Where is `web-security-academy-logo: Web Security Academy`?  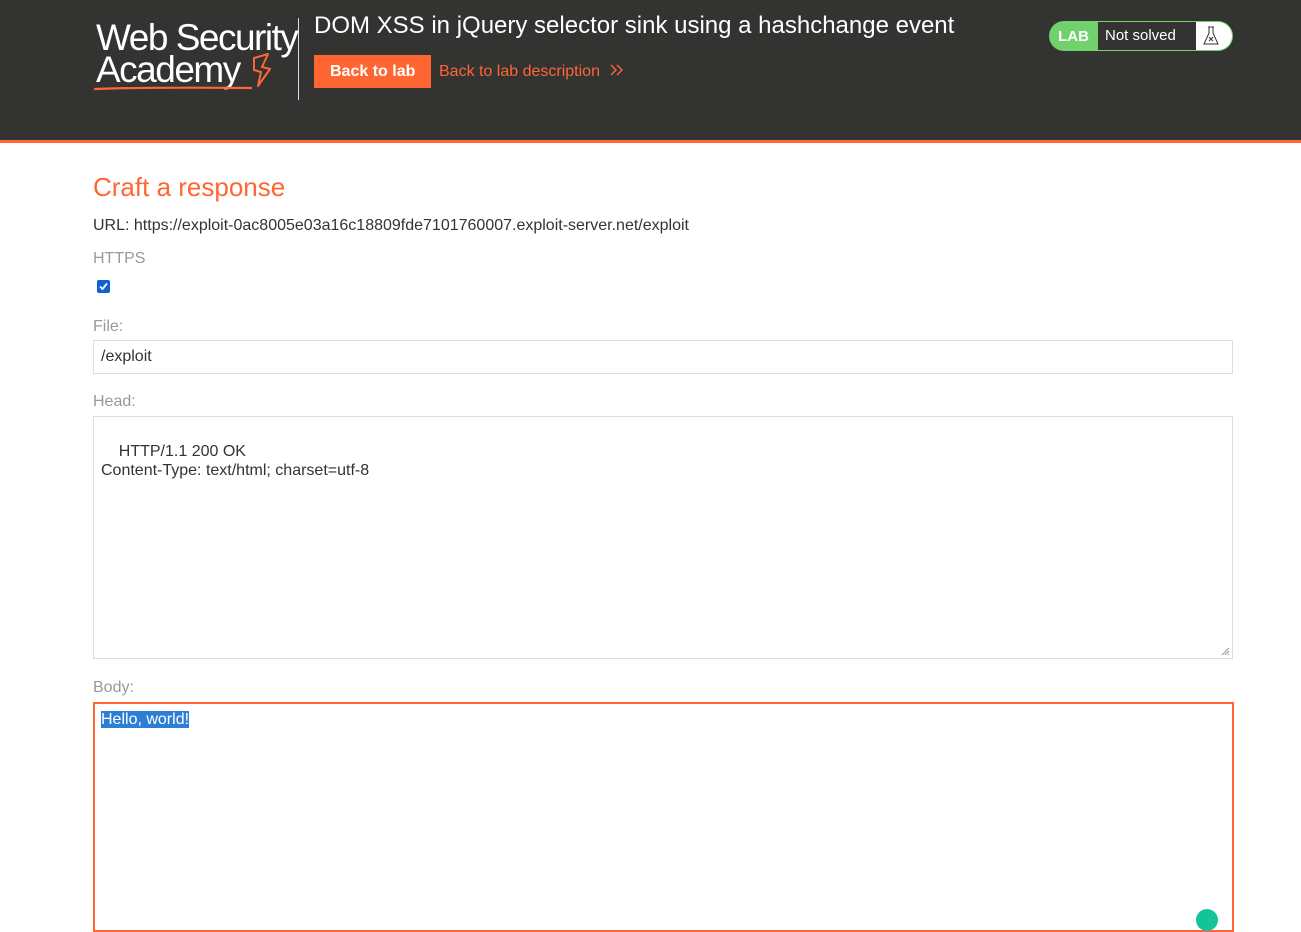 web-security-academy-logo: Web Security Academy is located at coordinates (196, 59).